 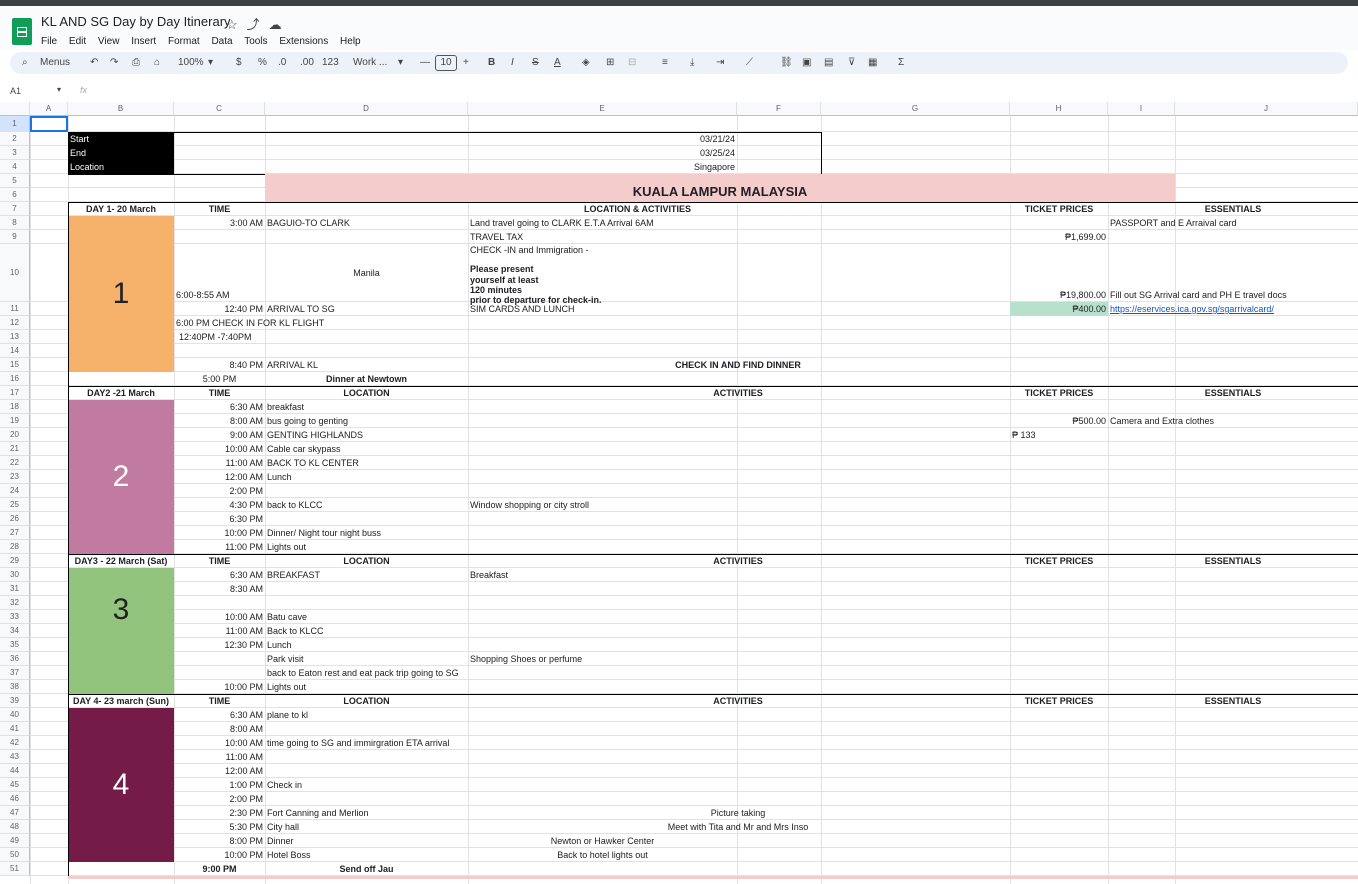 I want to click on row-header: 7, so click(x=15, y=209).